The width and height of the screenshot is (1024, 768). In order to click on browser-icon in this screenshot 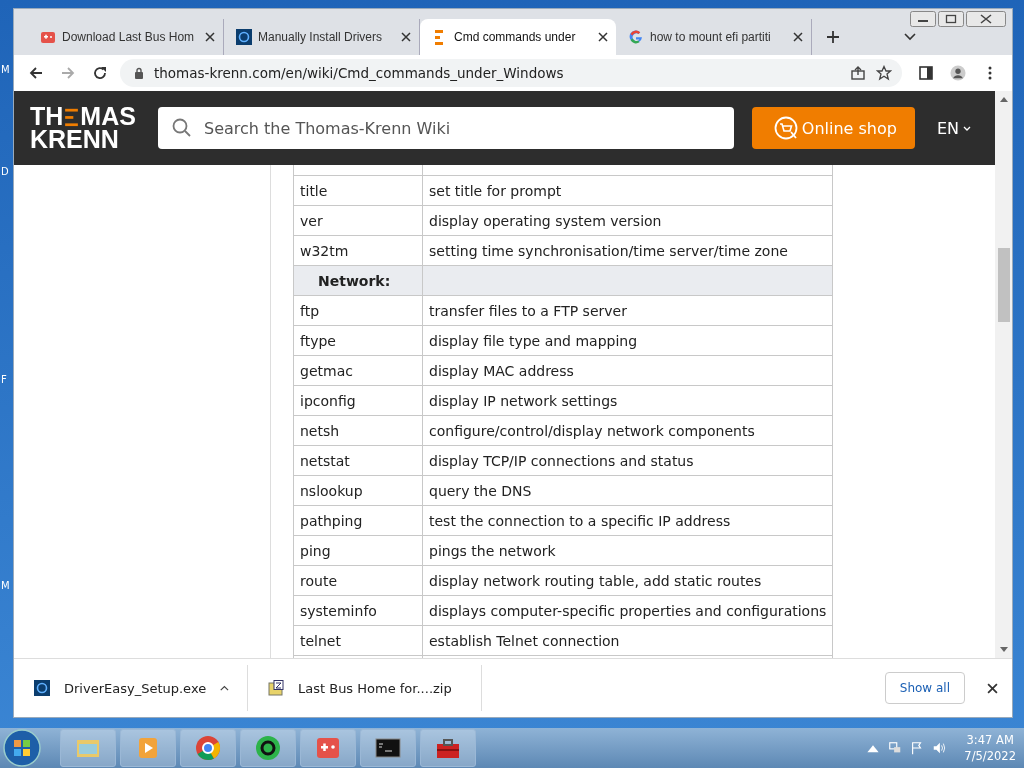, I will do `click(208, 748)`.